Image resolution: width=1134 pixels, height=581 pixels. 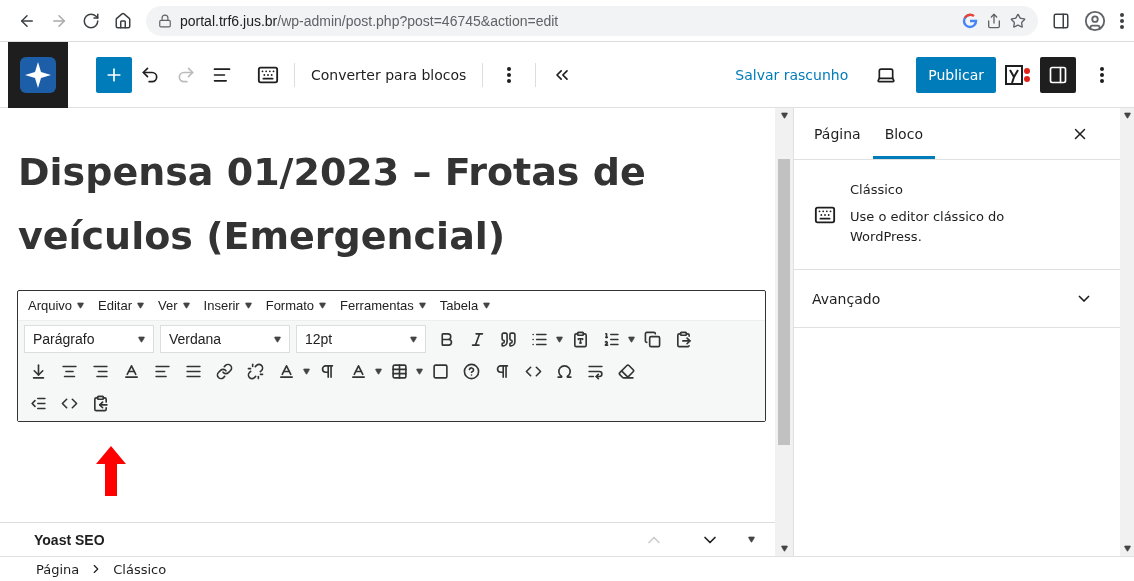 What do you see at coordinates (784, 302) in the screenshot?
I see `scrollbar-thumb` at bounding box center [784, 302].